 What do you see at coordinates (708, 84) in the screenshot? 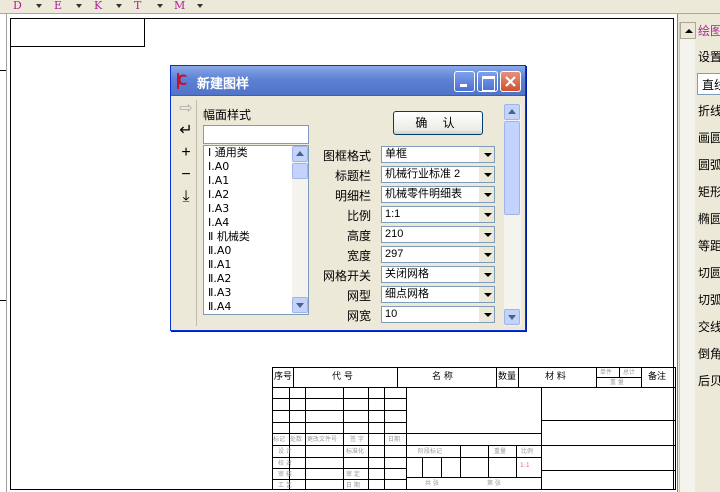
I see `command-line: 直线` at bounding box center [708, 84].